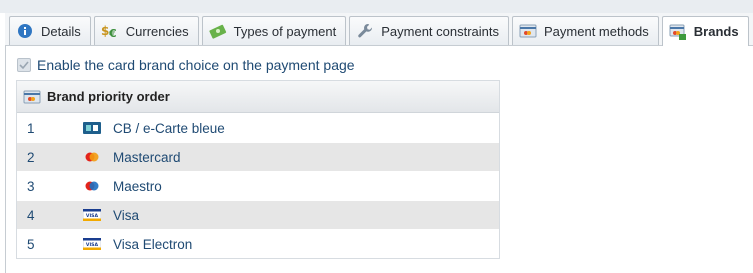 The width and height of the screenshot is (753, 273). What do you see at coordinates (217, 31) in the screenshot?
I see `banknote-icon` at bounding box center [217, 31].